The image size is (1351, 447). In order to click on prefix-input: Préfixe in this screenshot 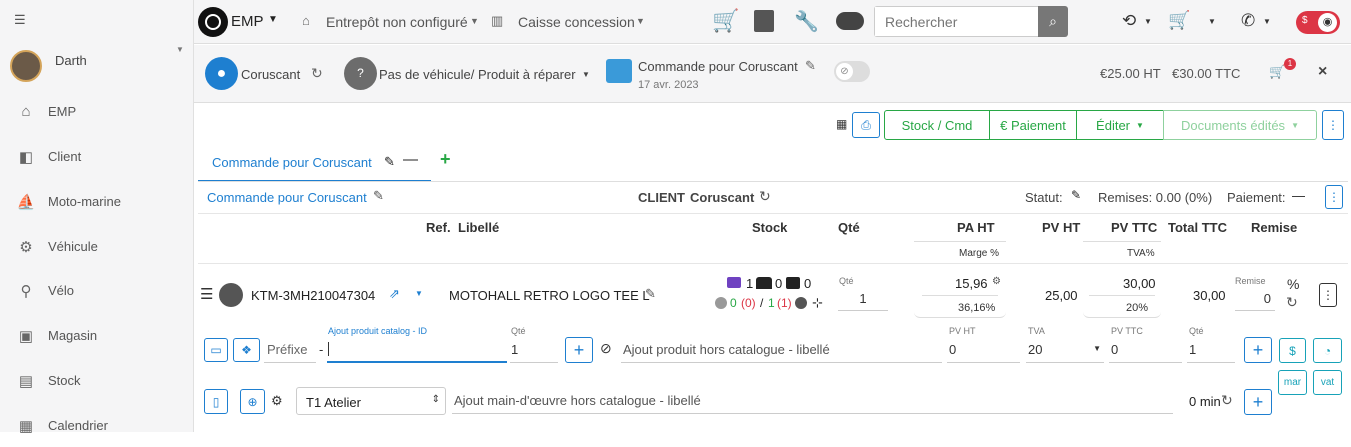, I will do `click(290, 349)`.